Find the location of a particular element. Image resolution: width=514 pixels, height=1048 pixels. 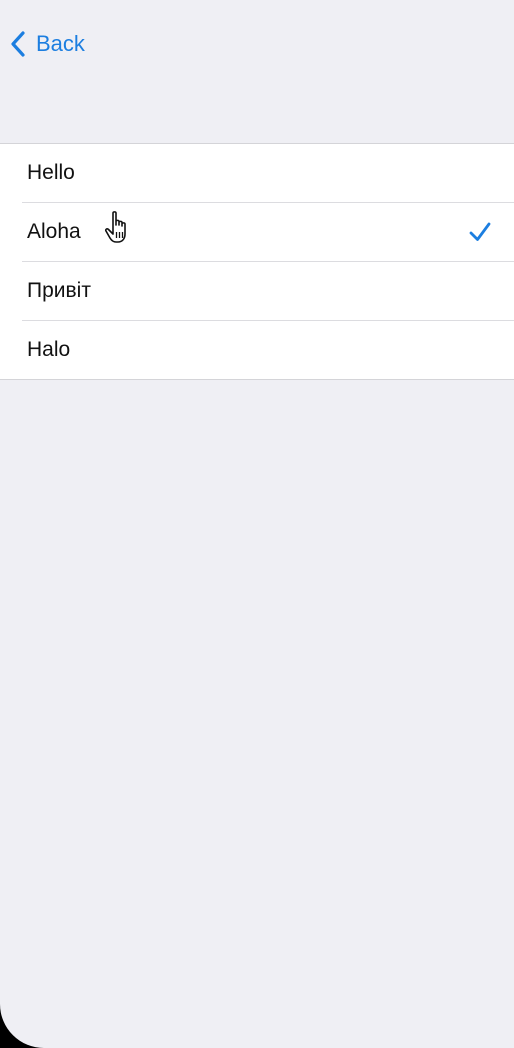

checkmark-icon is located at coordinates (480, 231).